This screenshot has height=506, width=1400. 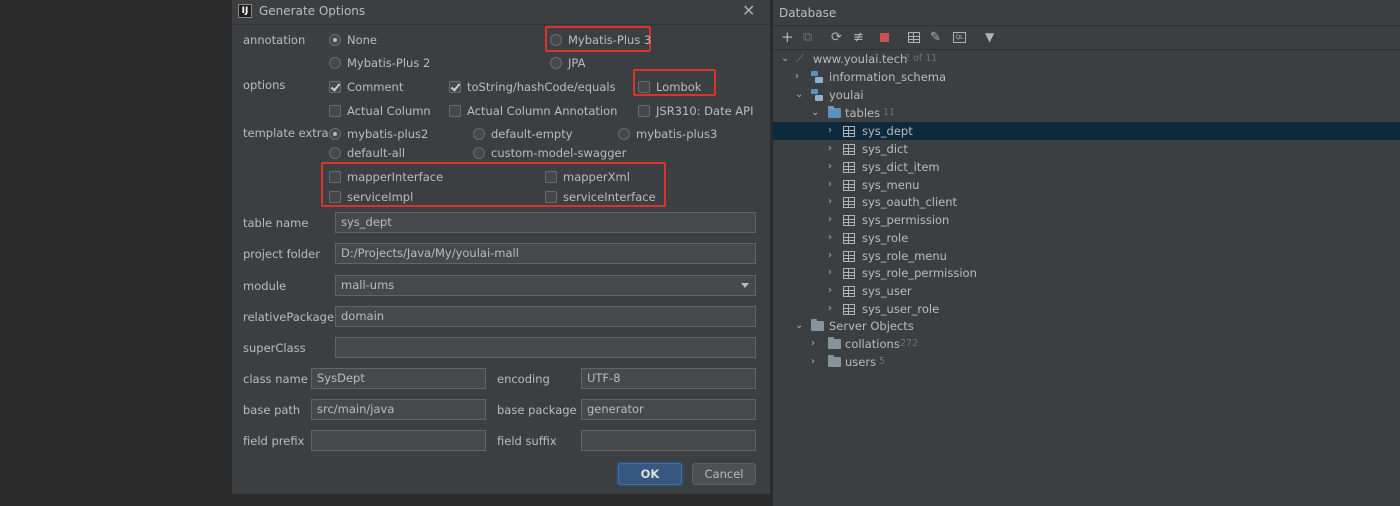 I want to click on stop-icon, so click(x=884, y=37).